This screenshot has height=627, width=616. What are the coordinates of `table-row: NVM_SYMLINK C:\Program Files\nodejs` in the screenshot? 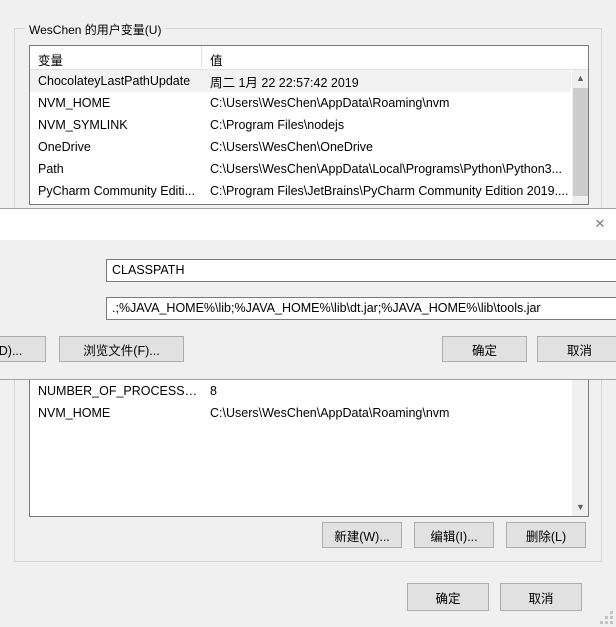 It's located at (300, 125).